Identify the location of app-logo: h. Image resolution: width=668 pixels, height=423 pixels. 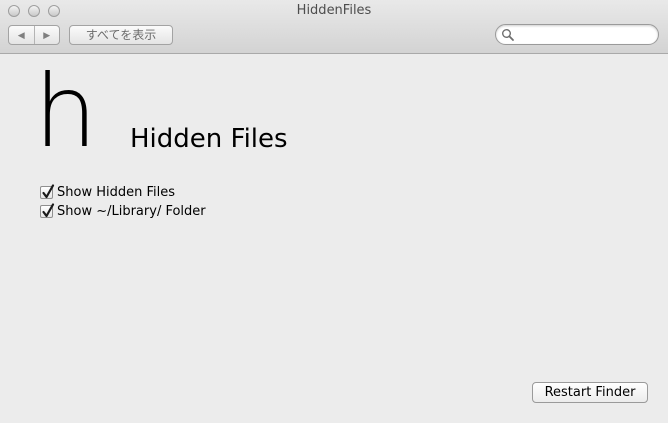
(66, 111).